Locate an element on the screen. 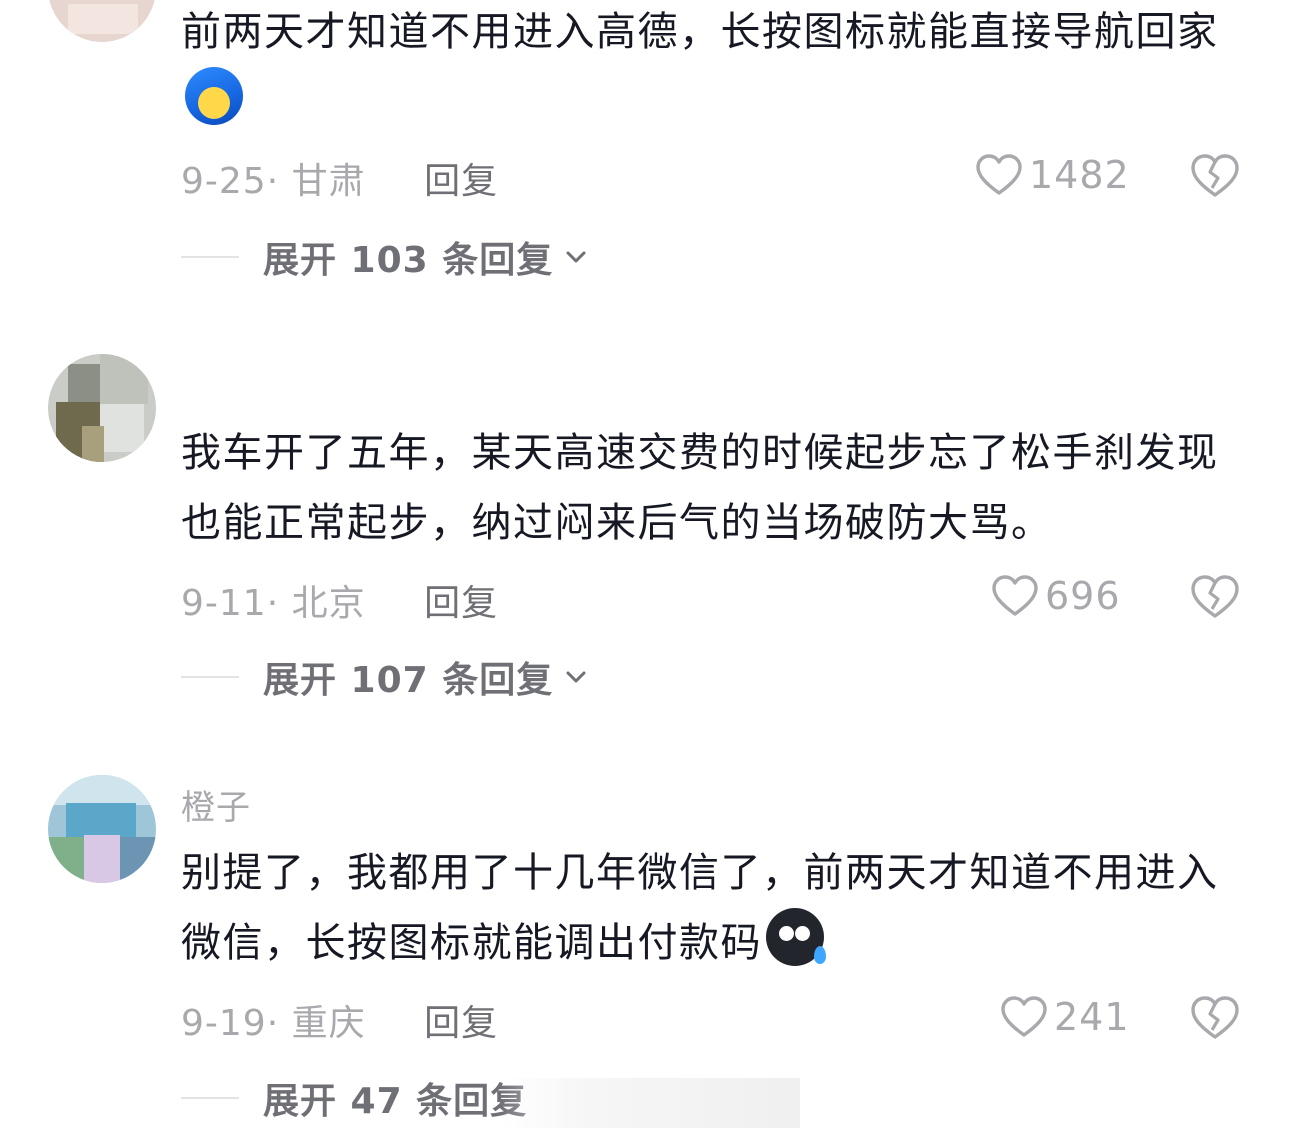 Image resolution: width=1290 pixels, height=1139 pixels. expand-replies-button: 展开 107 条回复 is located at coordinates (385, 677).